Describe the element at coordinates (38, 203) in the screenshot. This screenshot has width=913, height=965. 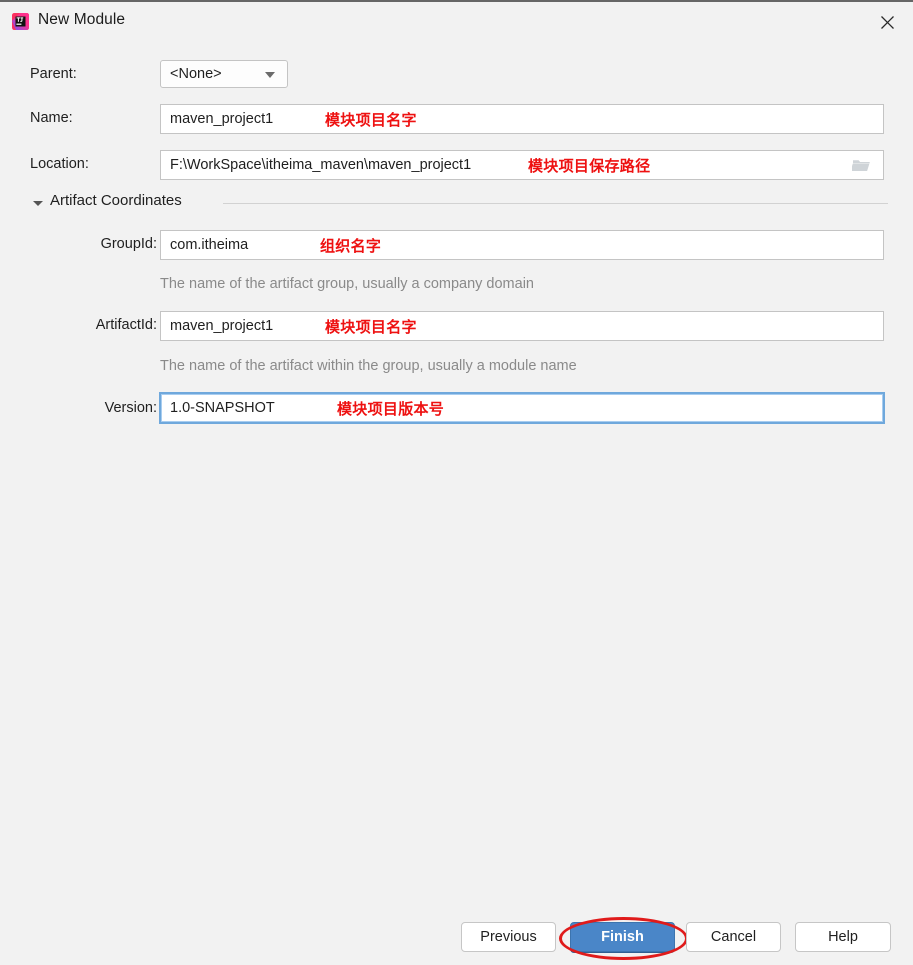
I see `triangle-down-icon` at that location.